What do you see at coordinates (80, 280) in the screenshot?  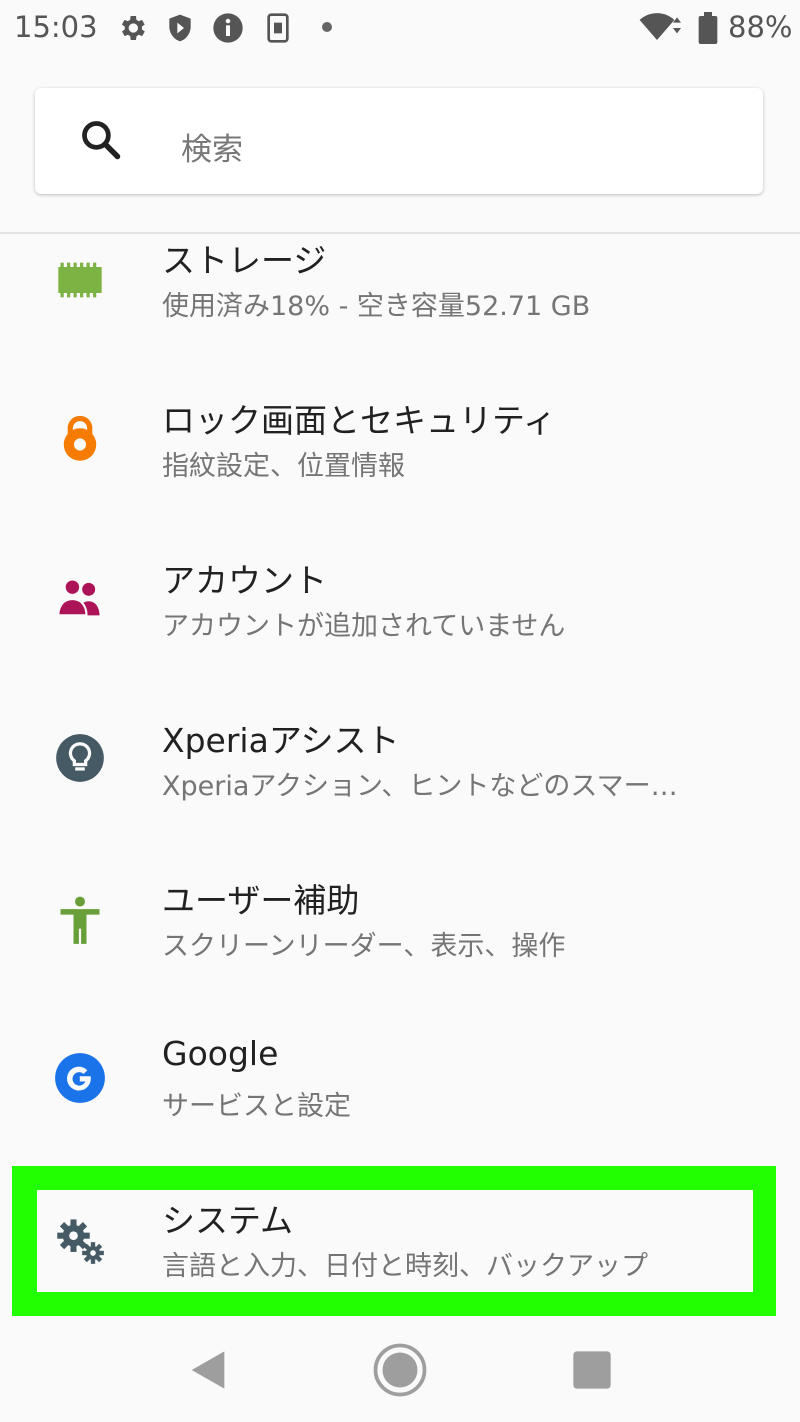 I see `storage-icon` at bounding box center [80, 280].